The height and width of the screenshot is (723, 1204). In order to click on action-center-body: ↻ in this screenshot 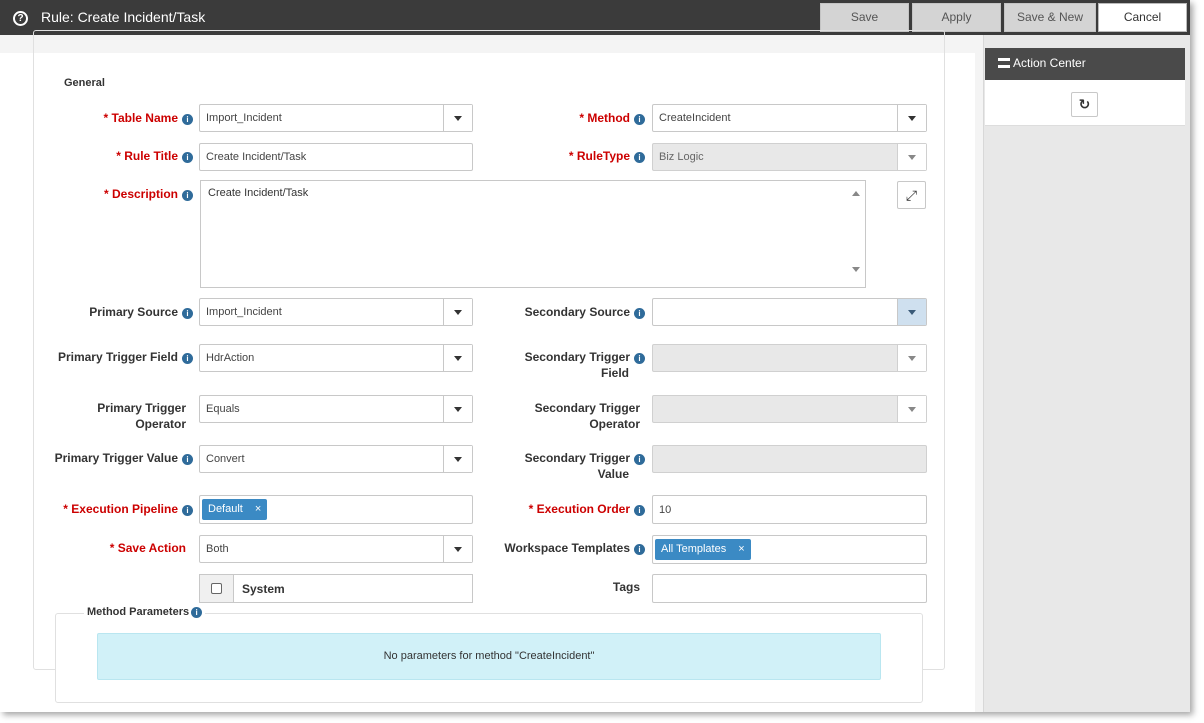, I will do `click(1085, 103)`.